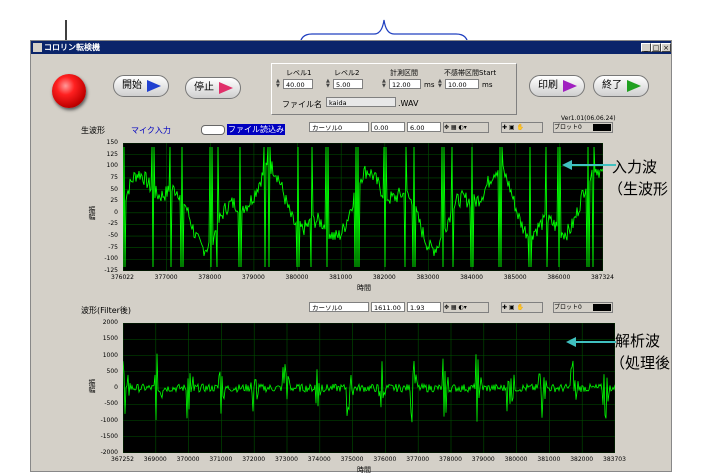 The image size is (708, 475). I want to click on graph2-xtick: 381000, so click(549, 459).